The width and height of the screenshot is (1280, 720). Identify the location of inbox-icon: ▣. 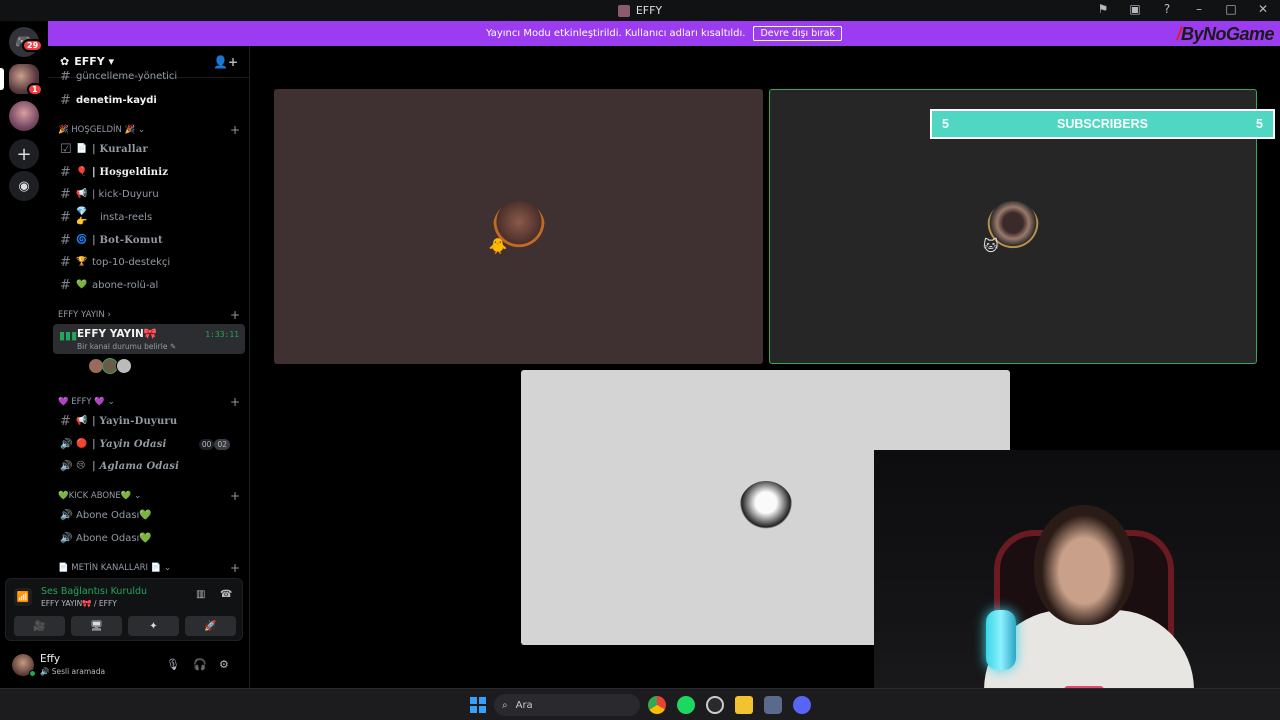
(1135, 9).